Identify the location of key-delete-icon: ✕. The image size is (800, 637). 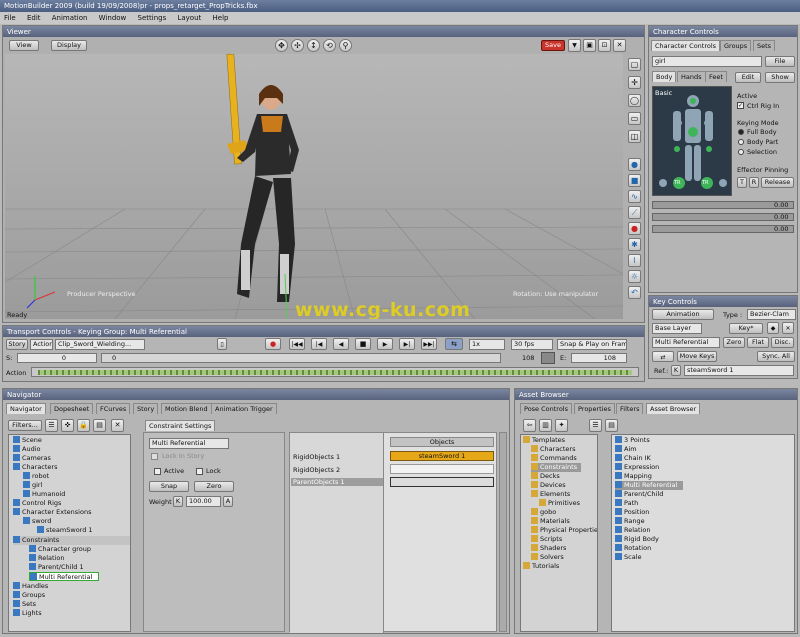
(788, 328).